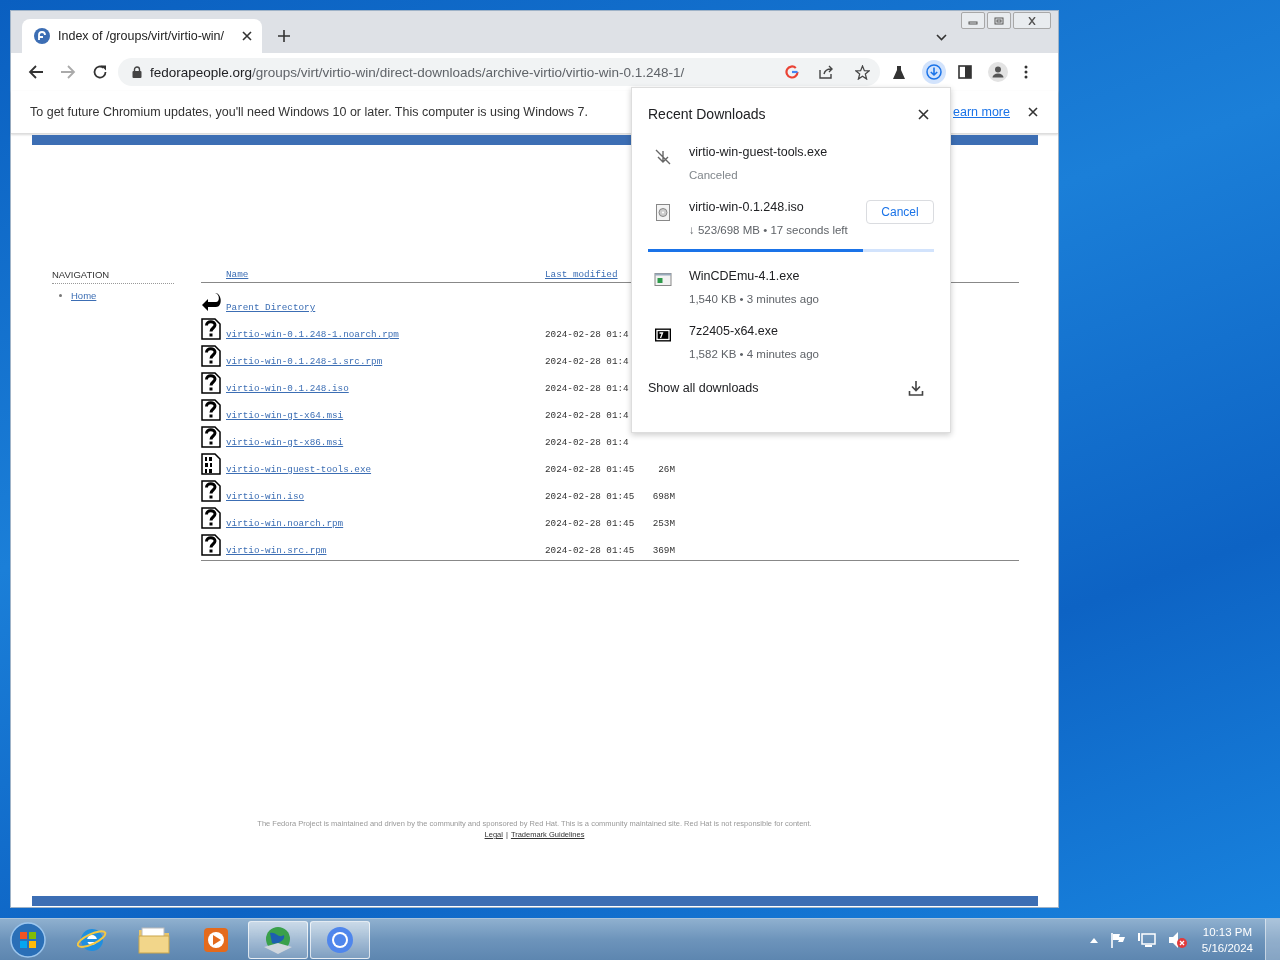  Describe the element at coordinates (212, 302) in the screenshot. I see `back-arrow-icon` at that location.